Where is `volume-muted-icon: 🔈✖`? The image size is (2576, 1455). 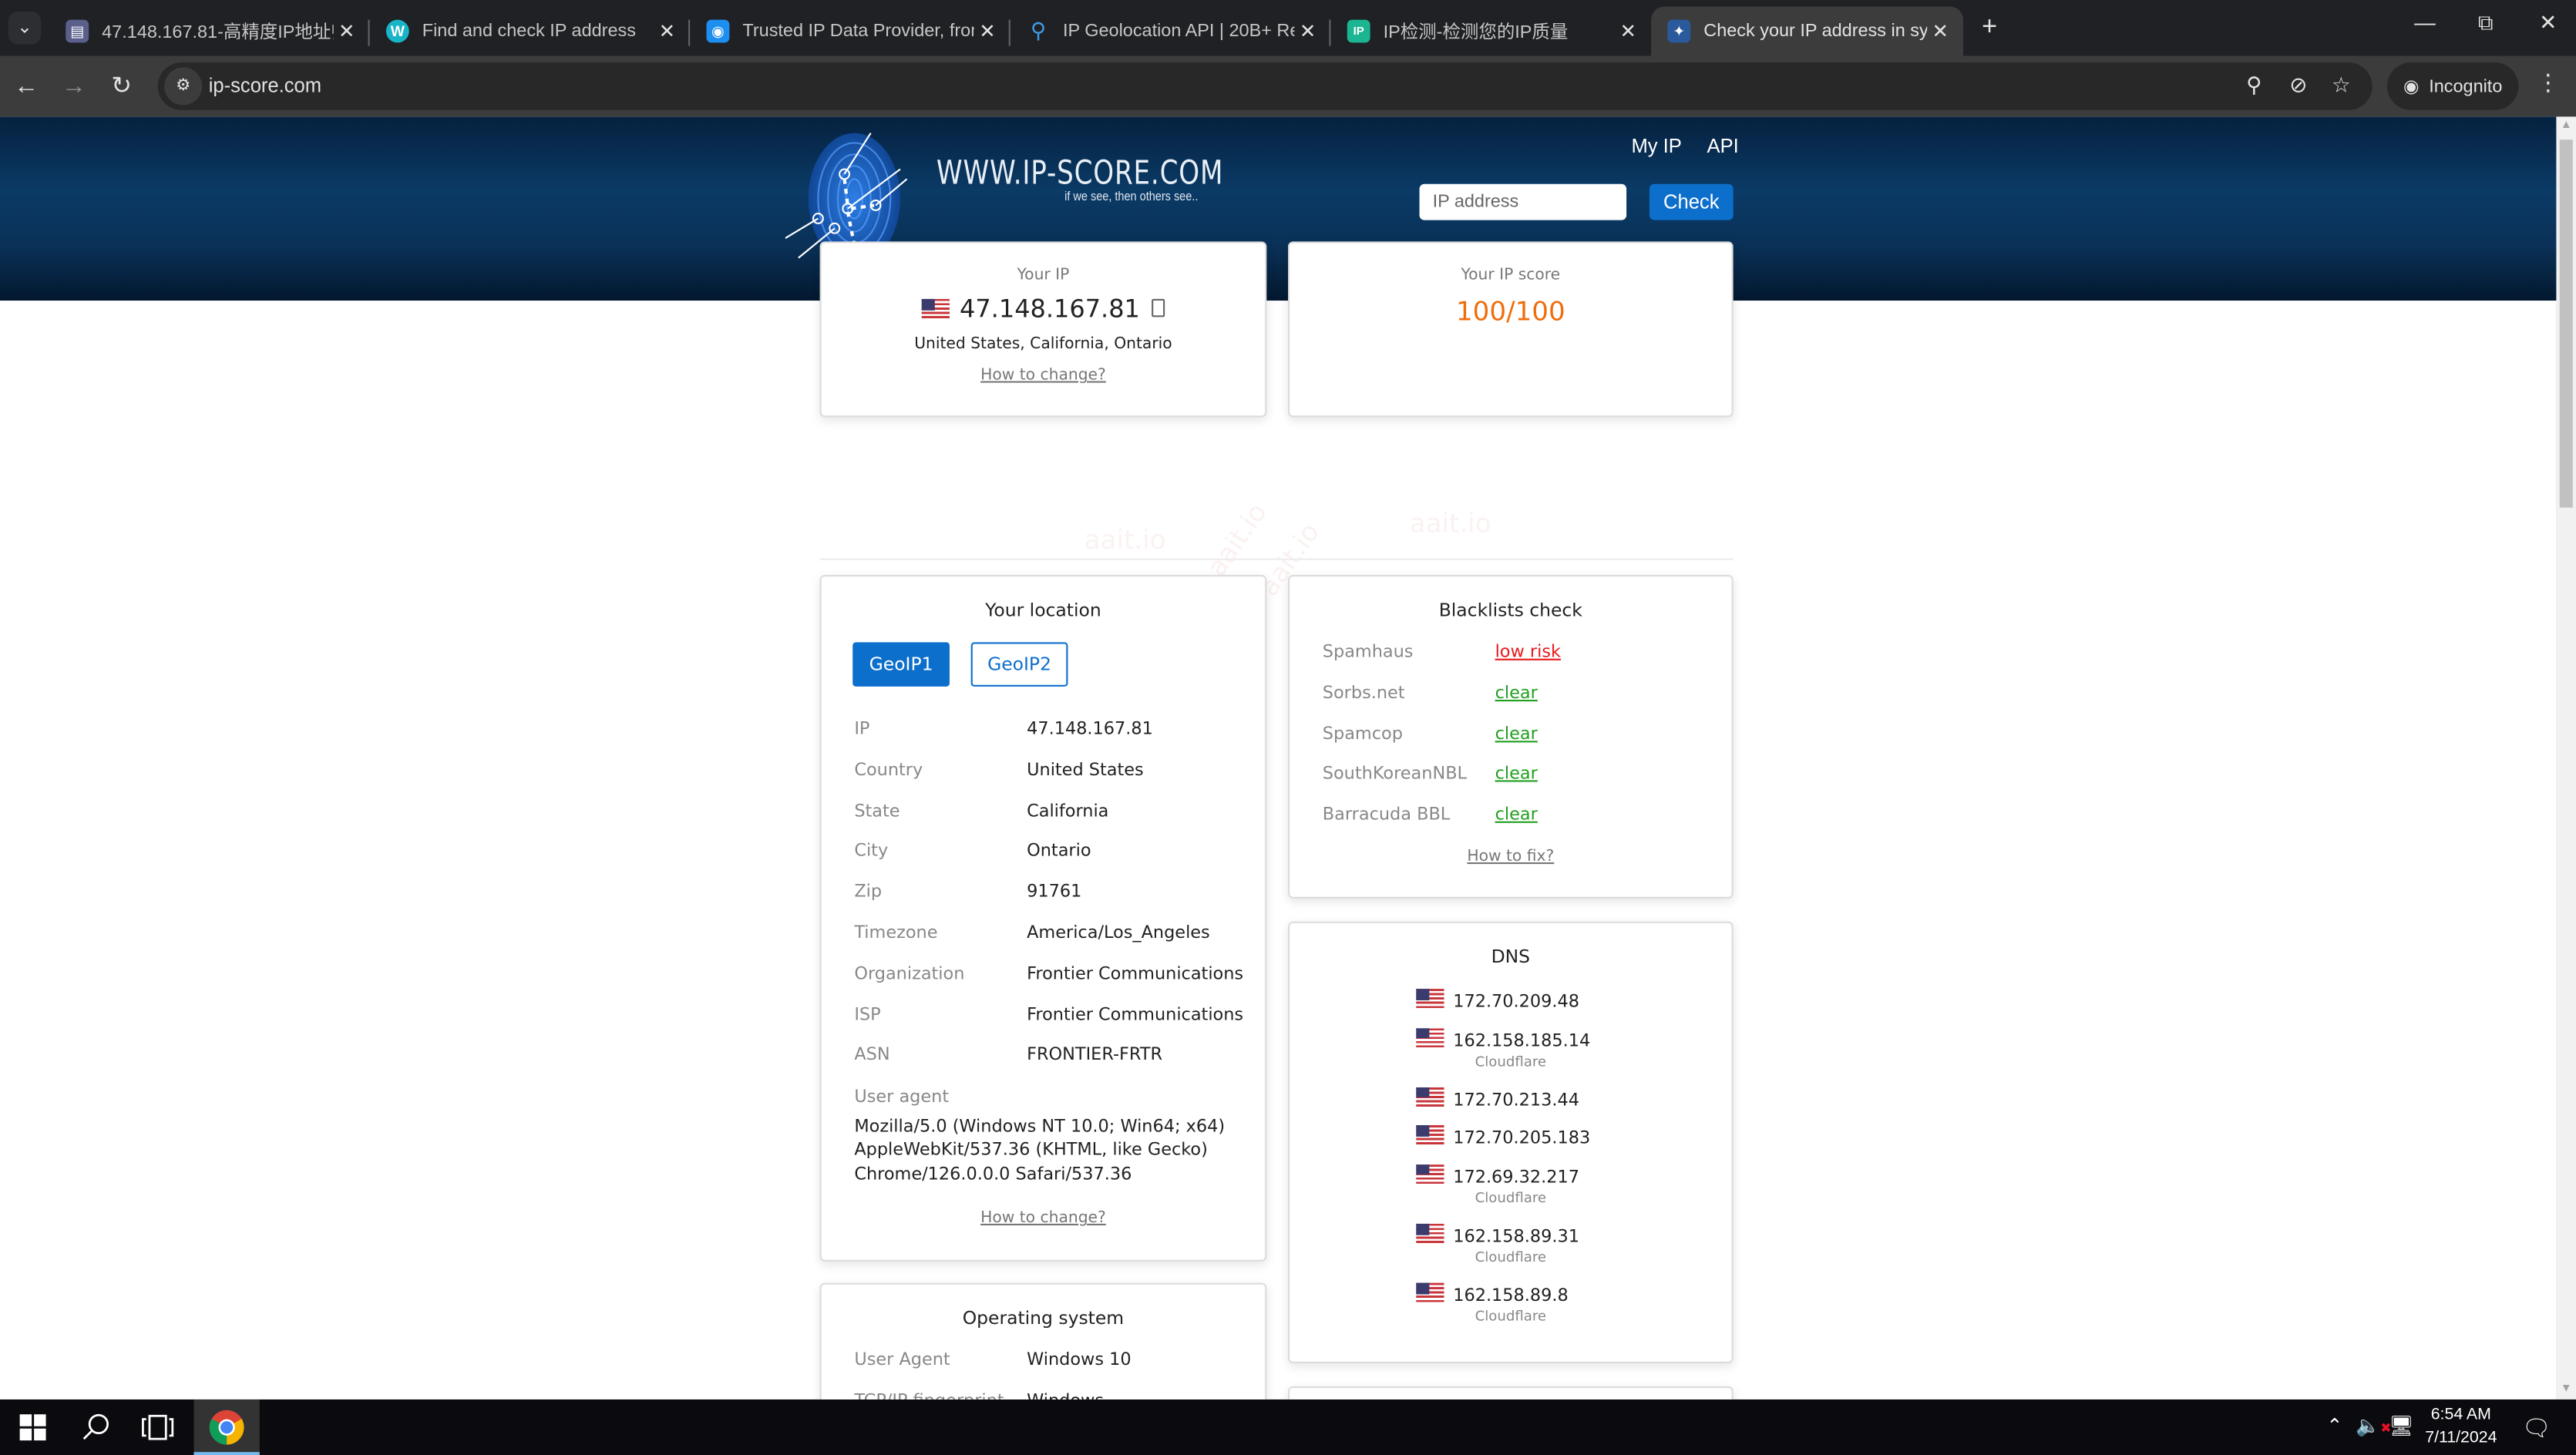
volume-muted-icon: 🔈✖ is located at coordinates (2373, 1425).